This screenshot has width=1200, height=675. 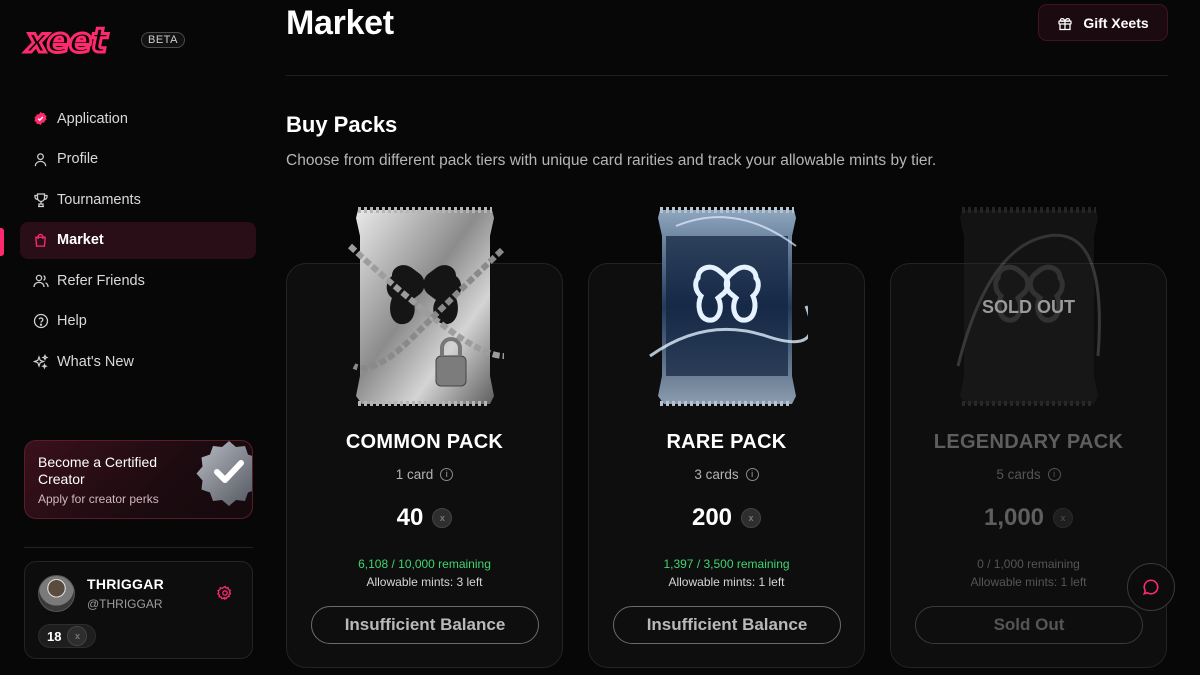 What do you see at coordinates (224, 473) in the screenshot?
I see `verified-badge-icon` at bounding box center [224, 473].